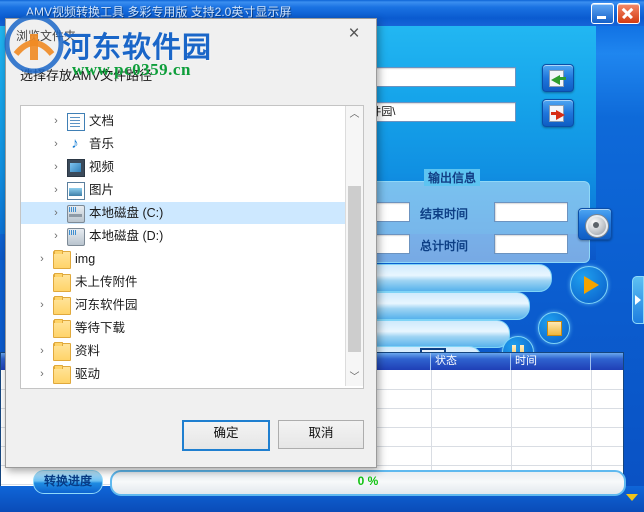 The height and width of the screenshot is (512, 644). Describe the element at coordinates (102, 121) in the screenshot. I see `tree-item-label: 文档` at that location.